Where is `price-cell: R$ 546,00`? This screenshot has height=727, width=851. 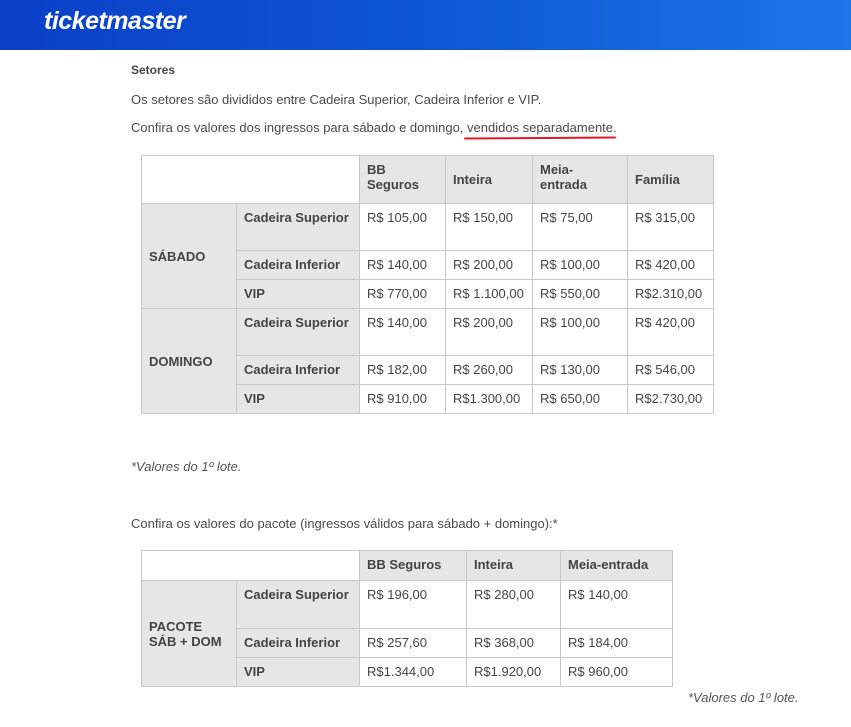 price-cell: R$ 546,00 is located at coordinates (670, 370).